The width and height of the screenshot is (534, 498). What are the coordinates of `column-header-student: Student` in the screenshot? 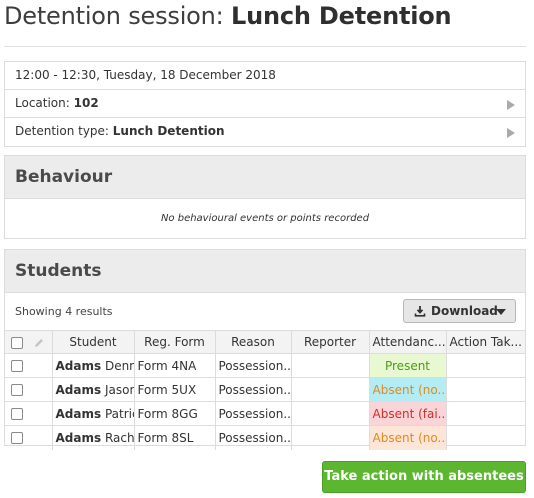 It's located at (93, 342).